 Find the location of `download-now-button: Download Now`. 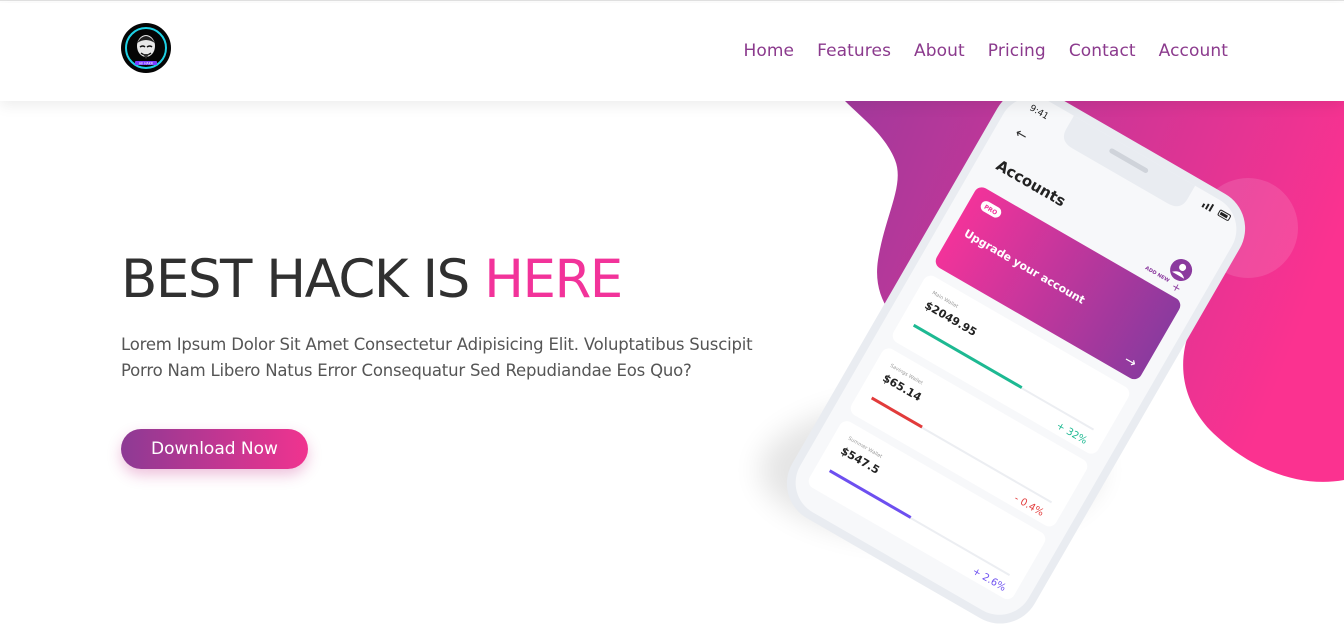

download-now-button: Download Now is located at coordinates (214, 449).